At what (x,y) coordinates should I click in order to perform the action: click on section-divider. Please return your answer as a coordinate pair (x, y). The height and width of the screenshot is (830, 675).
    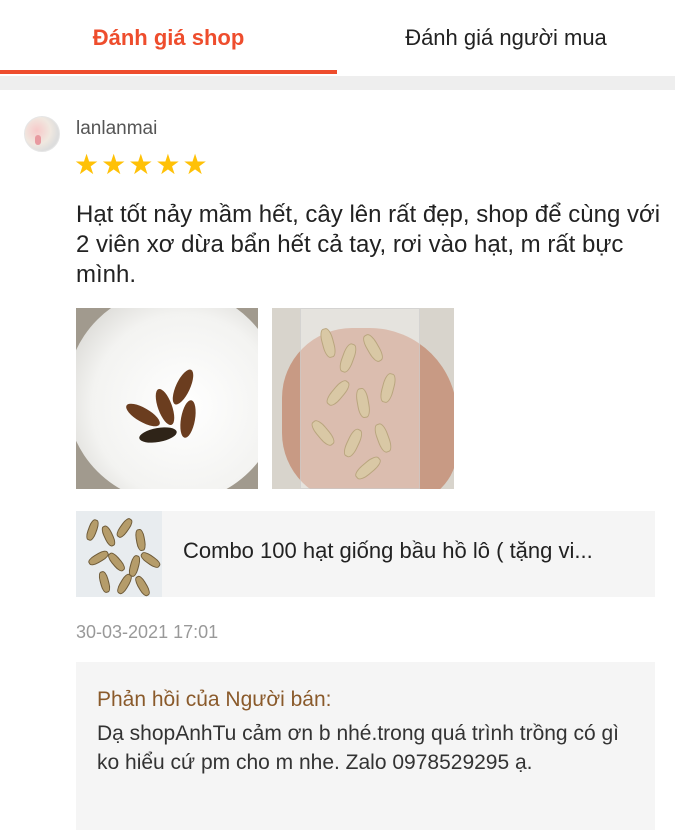
    Looking at the image, I should click on (337, 83).